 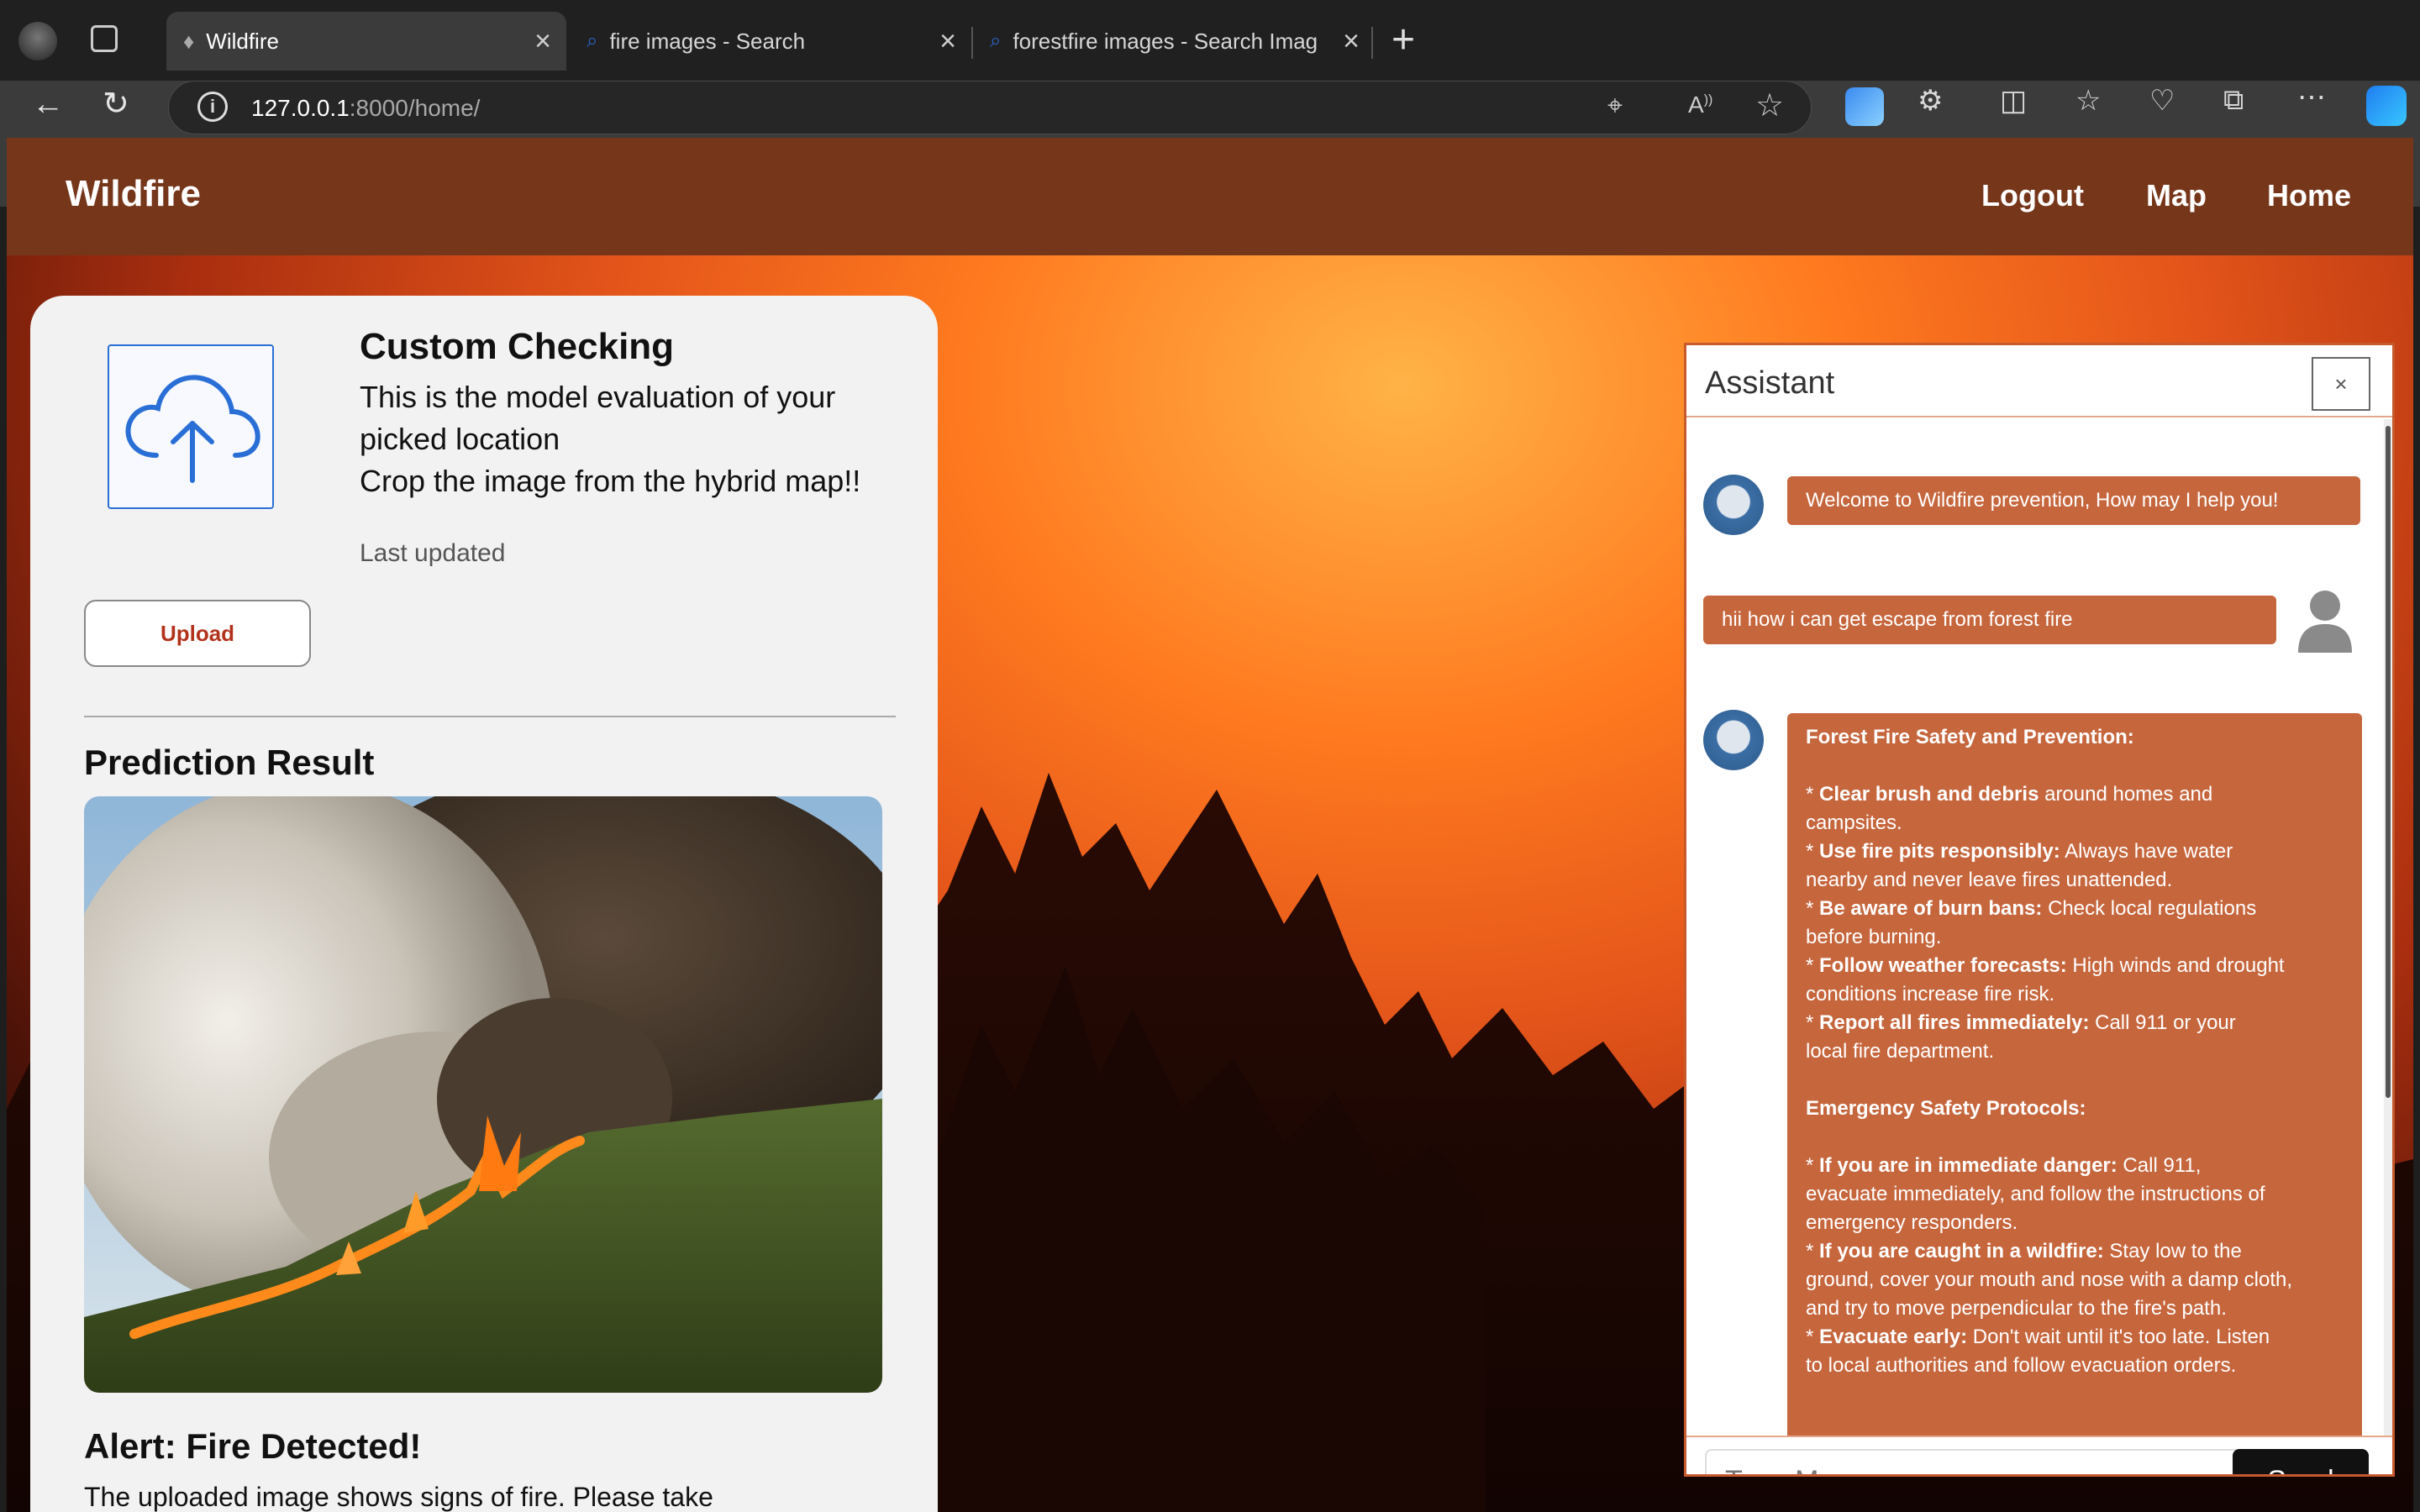 I want to click on divider, so click(x=490, y=716).